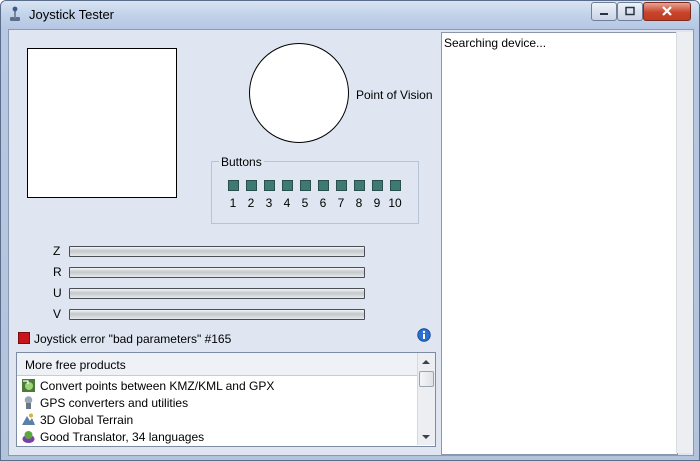  Describe the element at coordinates (28, 419) in the screenshot. I see `terrain-icon` at that location.